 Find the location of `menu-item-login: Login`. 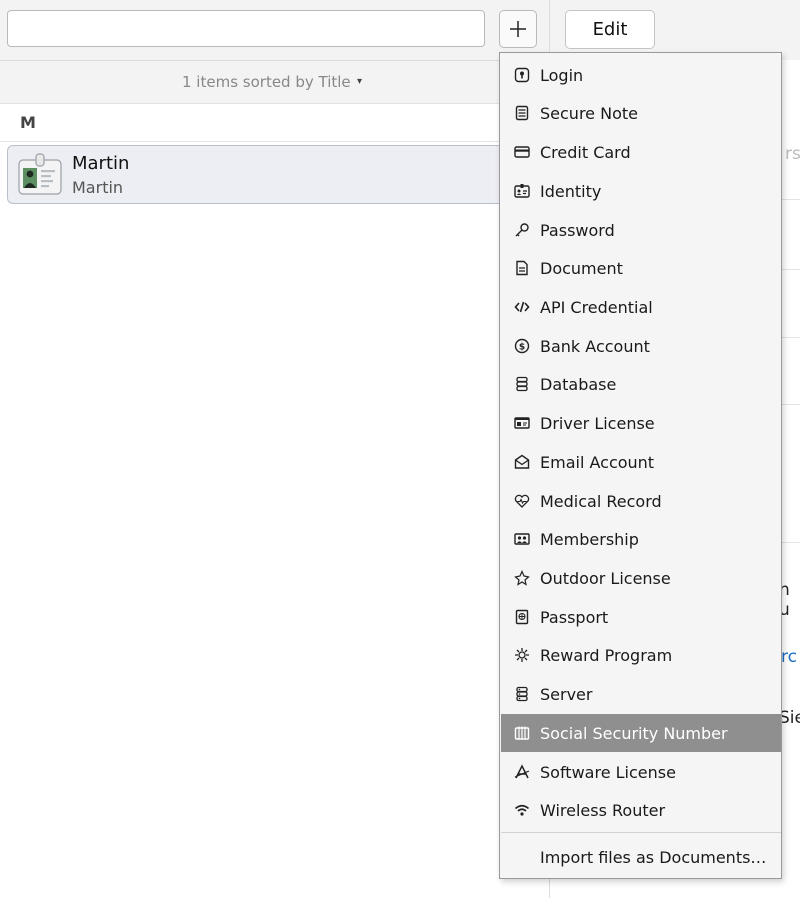

menu-item-login: Login is located at coordinates (641, 75).